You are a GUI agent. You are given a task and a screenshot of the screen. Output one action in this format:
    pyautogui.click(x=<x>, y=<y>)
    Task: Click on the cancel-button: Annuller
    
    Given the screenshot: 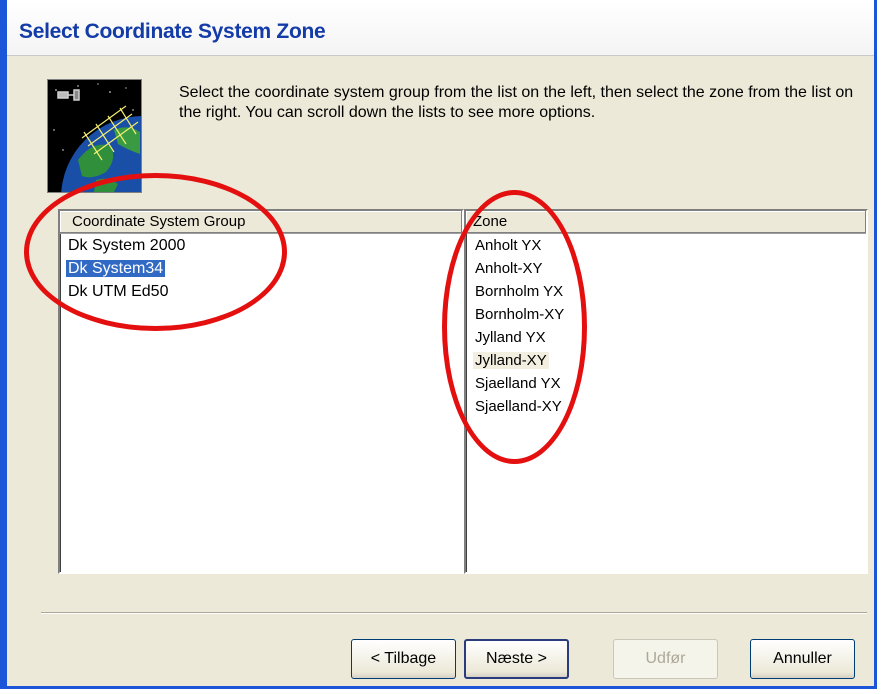 What is the action you would take?
    pyautogui.click(x=802, y=659)
    